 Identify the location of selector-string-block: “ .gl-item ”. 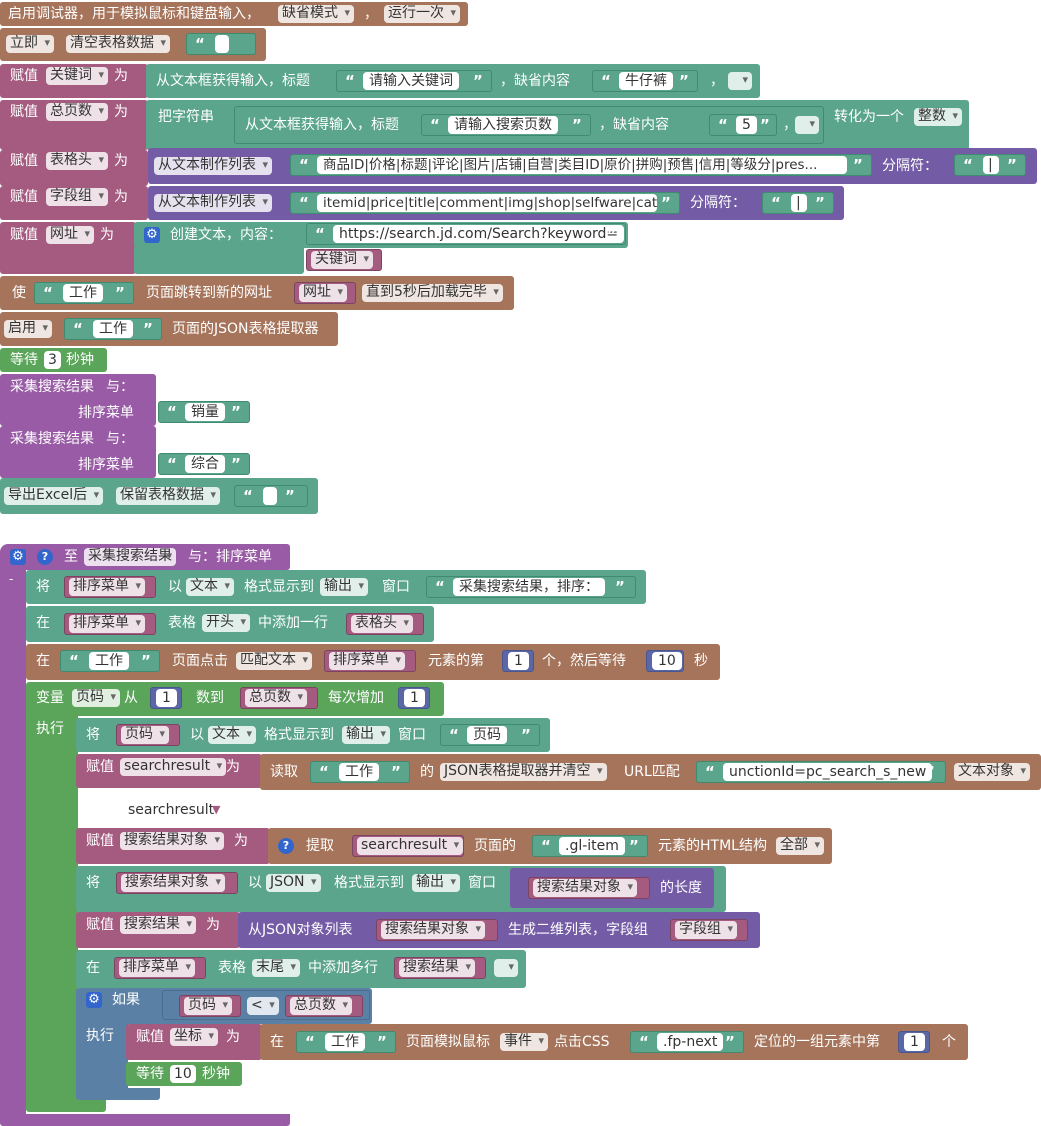
(590, 846).